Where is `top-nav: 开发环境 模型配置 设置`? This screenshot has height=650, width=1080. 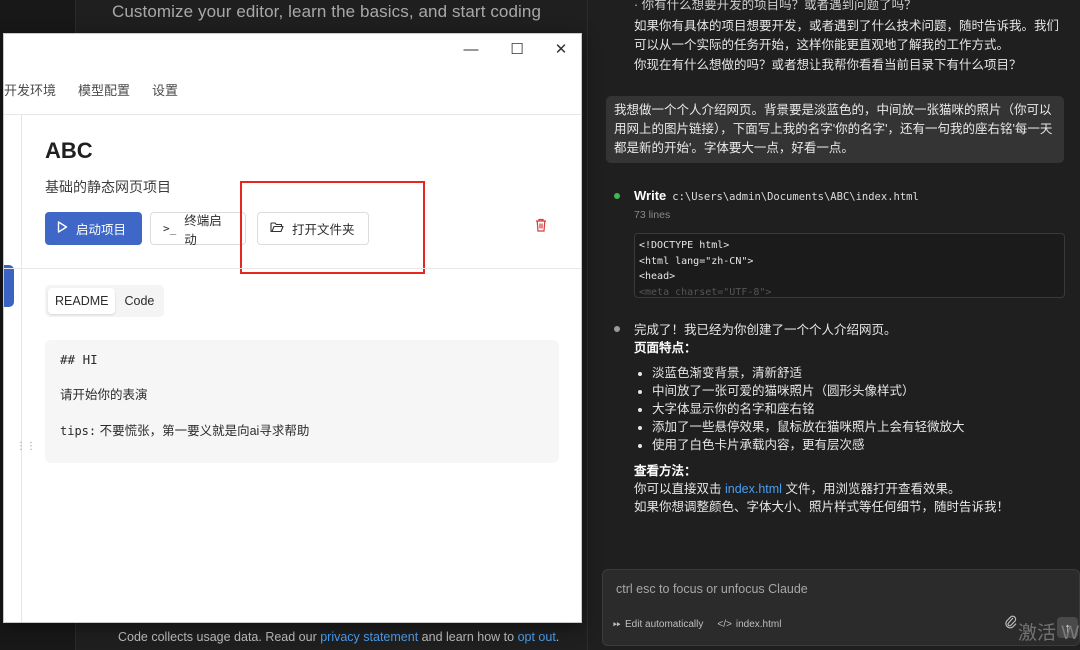 top-nav: 开发环境 模型配置 设置 is located at coordinates (91, 89).